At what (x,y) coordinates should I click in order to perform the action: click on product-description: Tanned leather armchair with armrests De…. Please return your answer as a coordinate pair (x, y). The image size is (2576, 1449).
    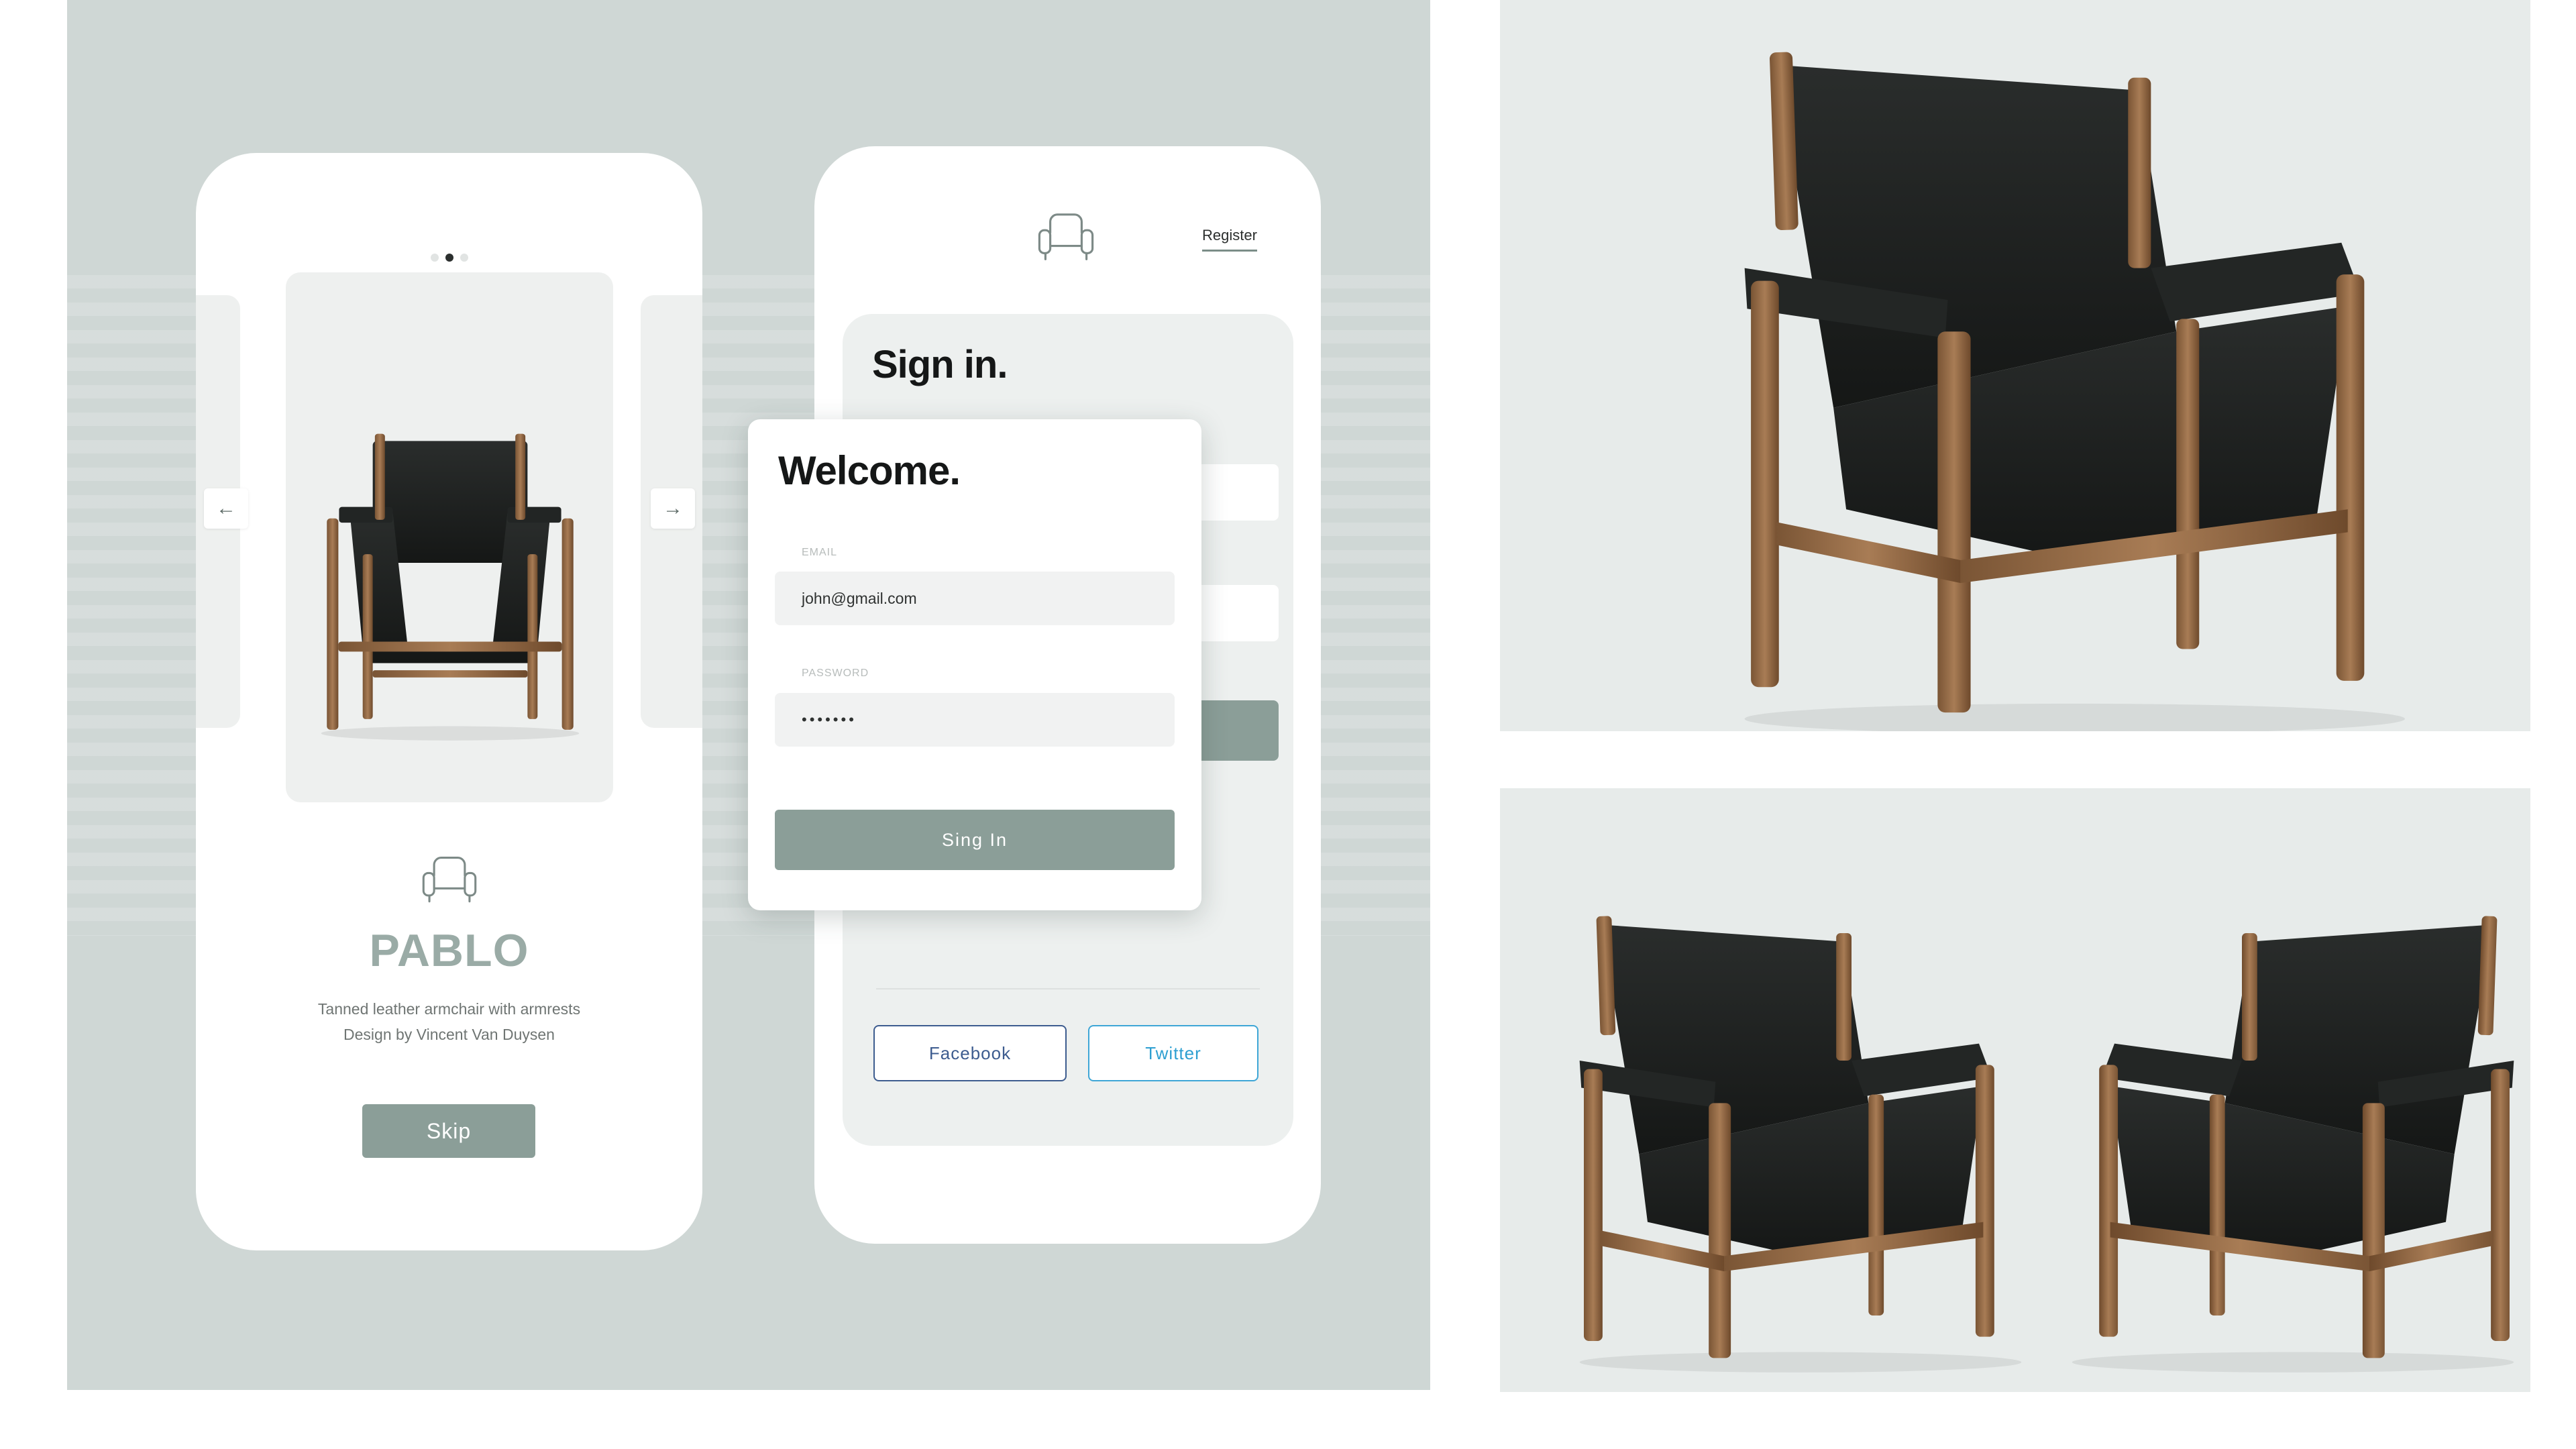
    Looking at the image, I should click on (449, 1021).